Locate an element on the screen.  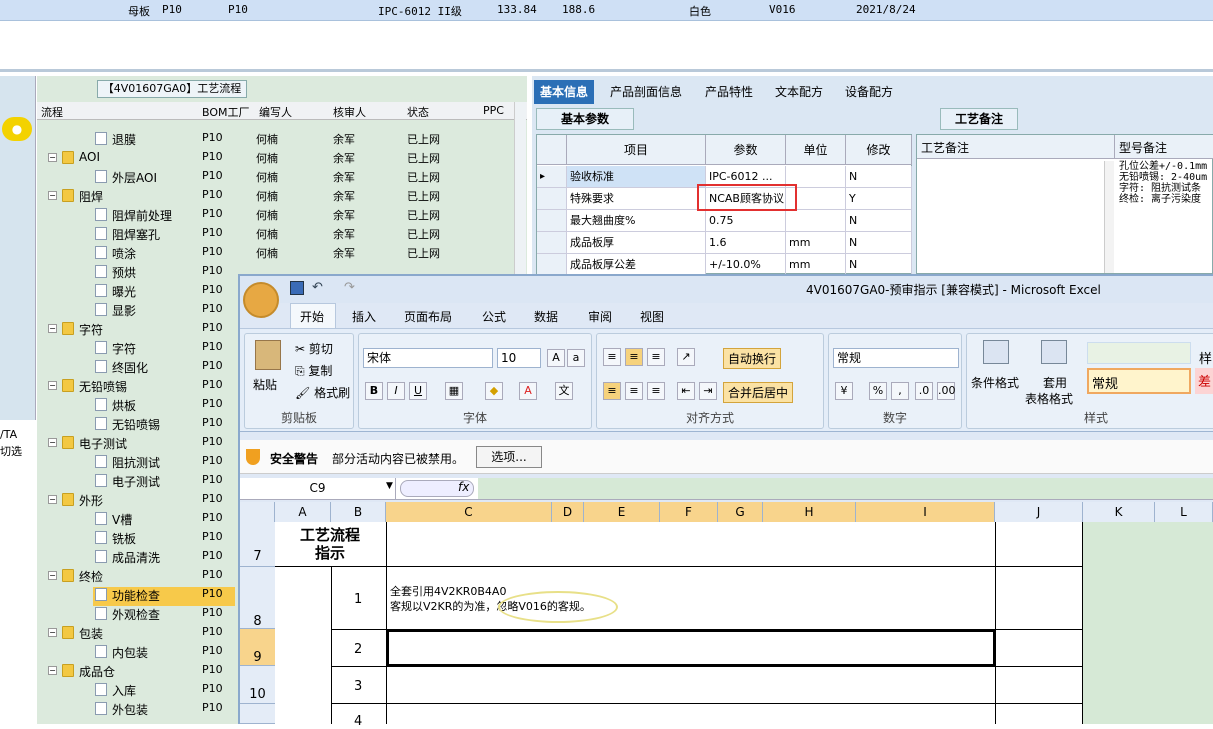
style-normal: 常规 is located at coordinates (1139, 381).